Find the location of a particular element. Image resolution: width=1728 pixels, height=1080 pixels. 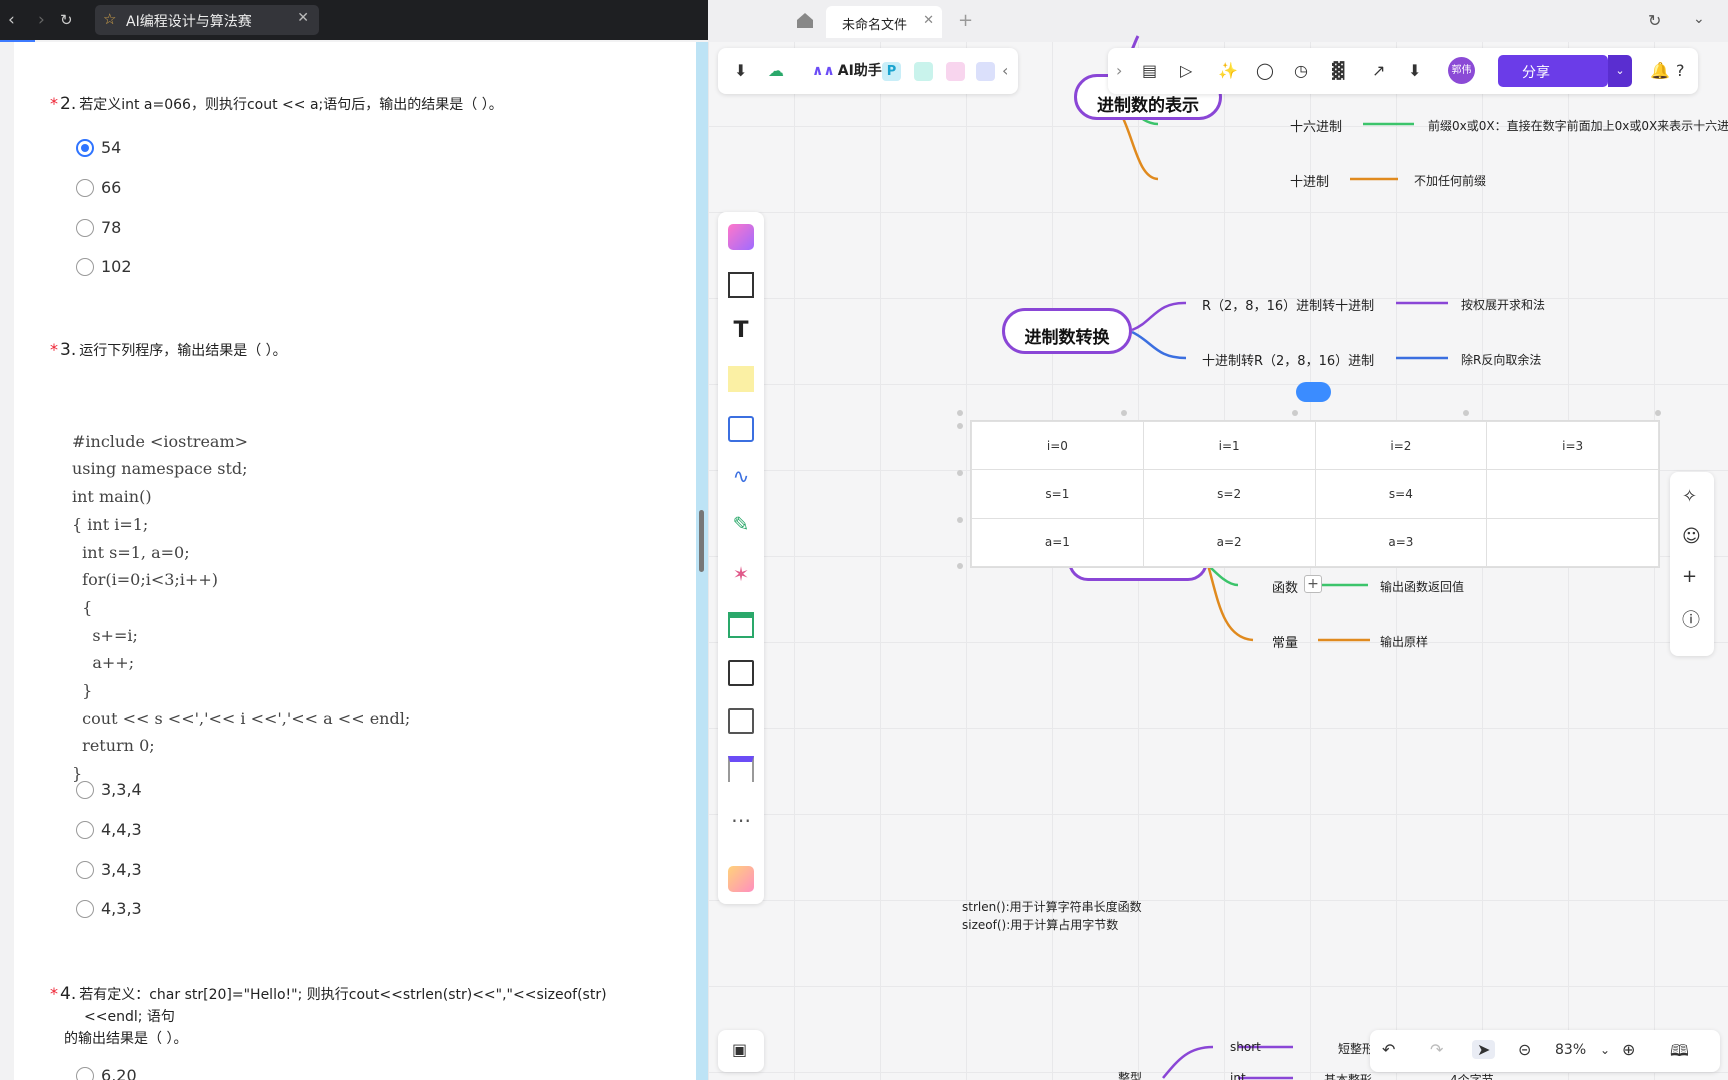

magic-icon: ✧ is located at coordinates (1689, 496).